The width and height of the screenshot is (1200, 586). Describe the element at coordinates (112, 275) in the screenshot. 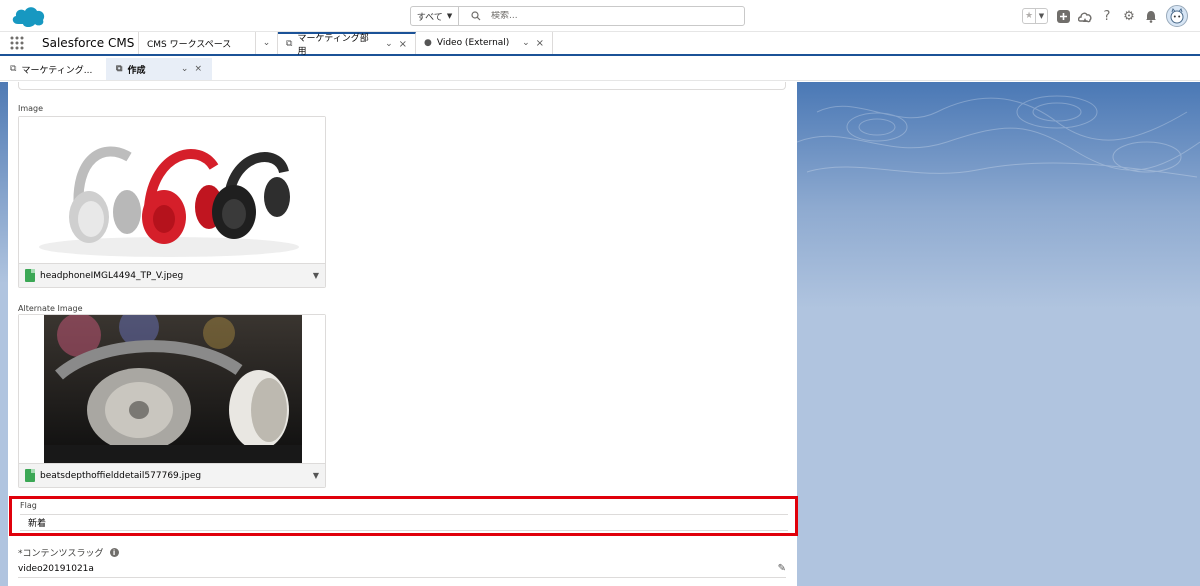

I see `image-file-name: headphoneIMGL4494_TP_V.jpeg` at that location.